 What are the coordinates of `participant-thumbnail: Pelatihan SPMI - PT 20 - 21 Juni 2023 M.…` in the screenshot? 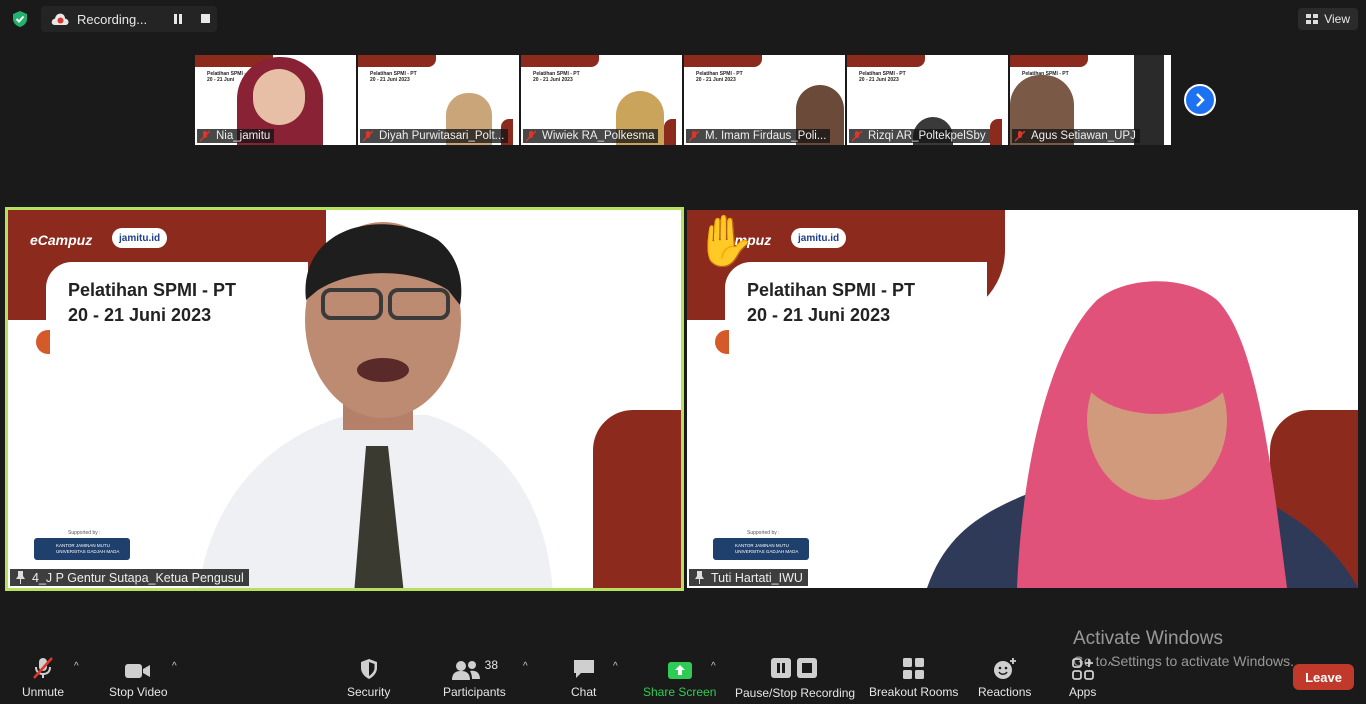 It's located at (764, 100).